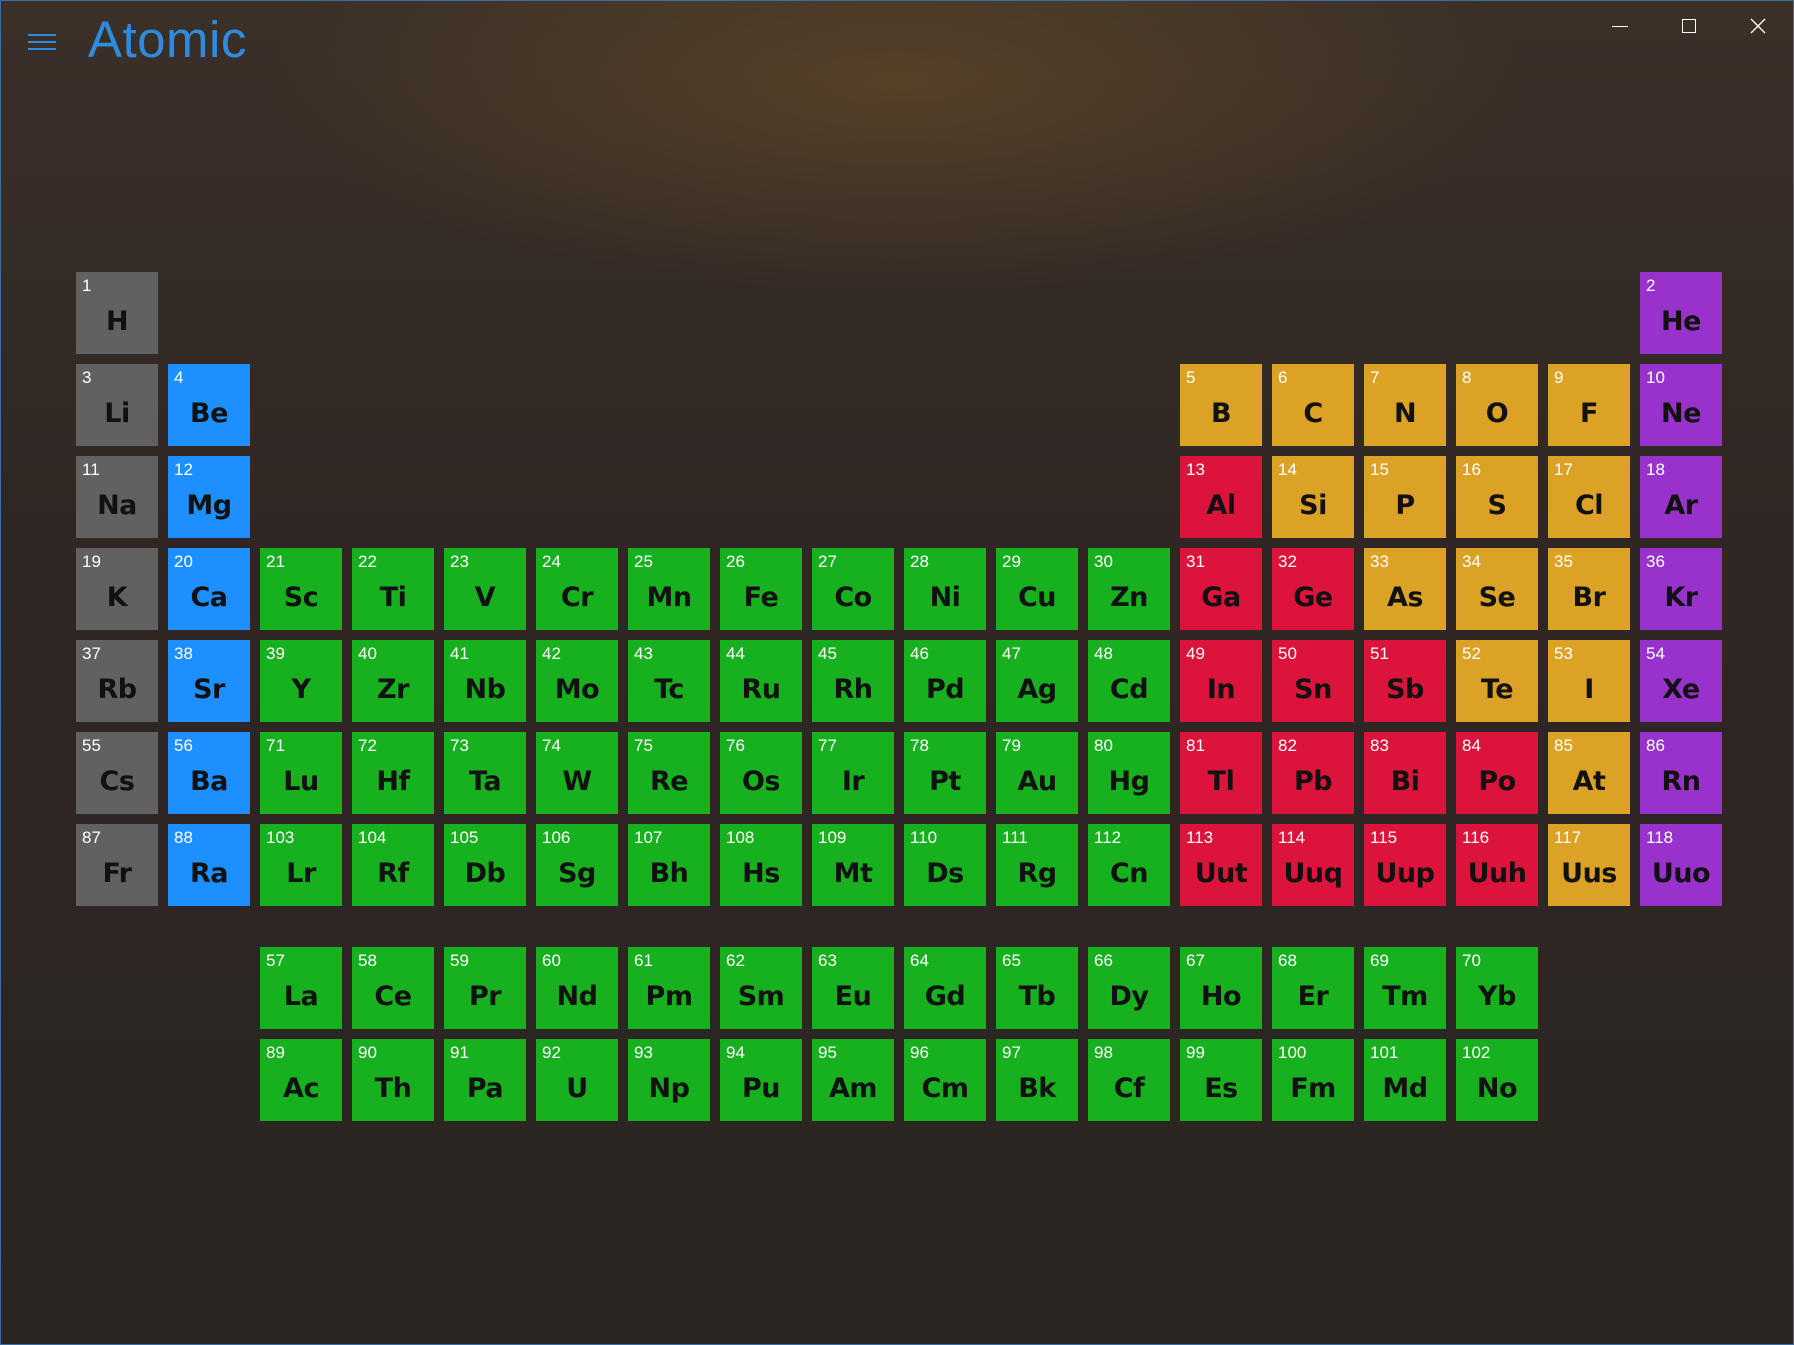 The height and width of the screenshot is (1345, 1794). I want to click on element-tile-ca: 20 Ca, so click(209, 589).